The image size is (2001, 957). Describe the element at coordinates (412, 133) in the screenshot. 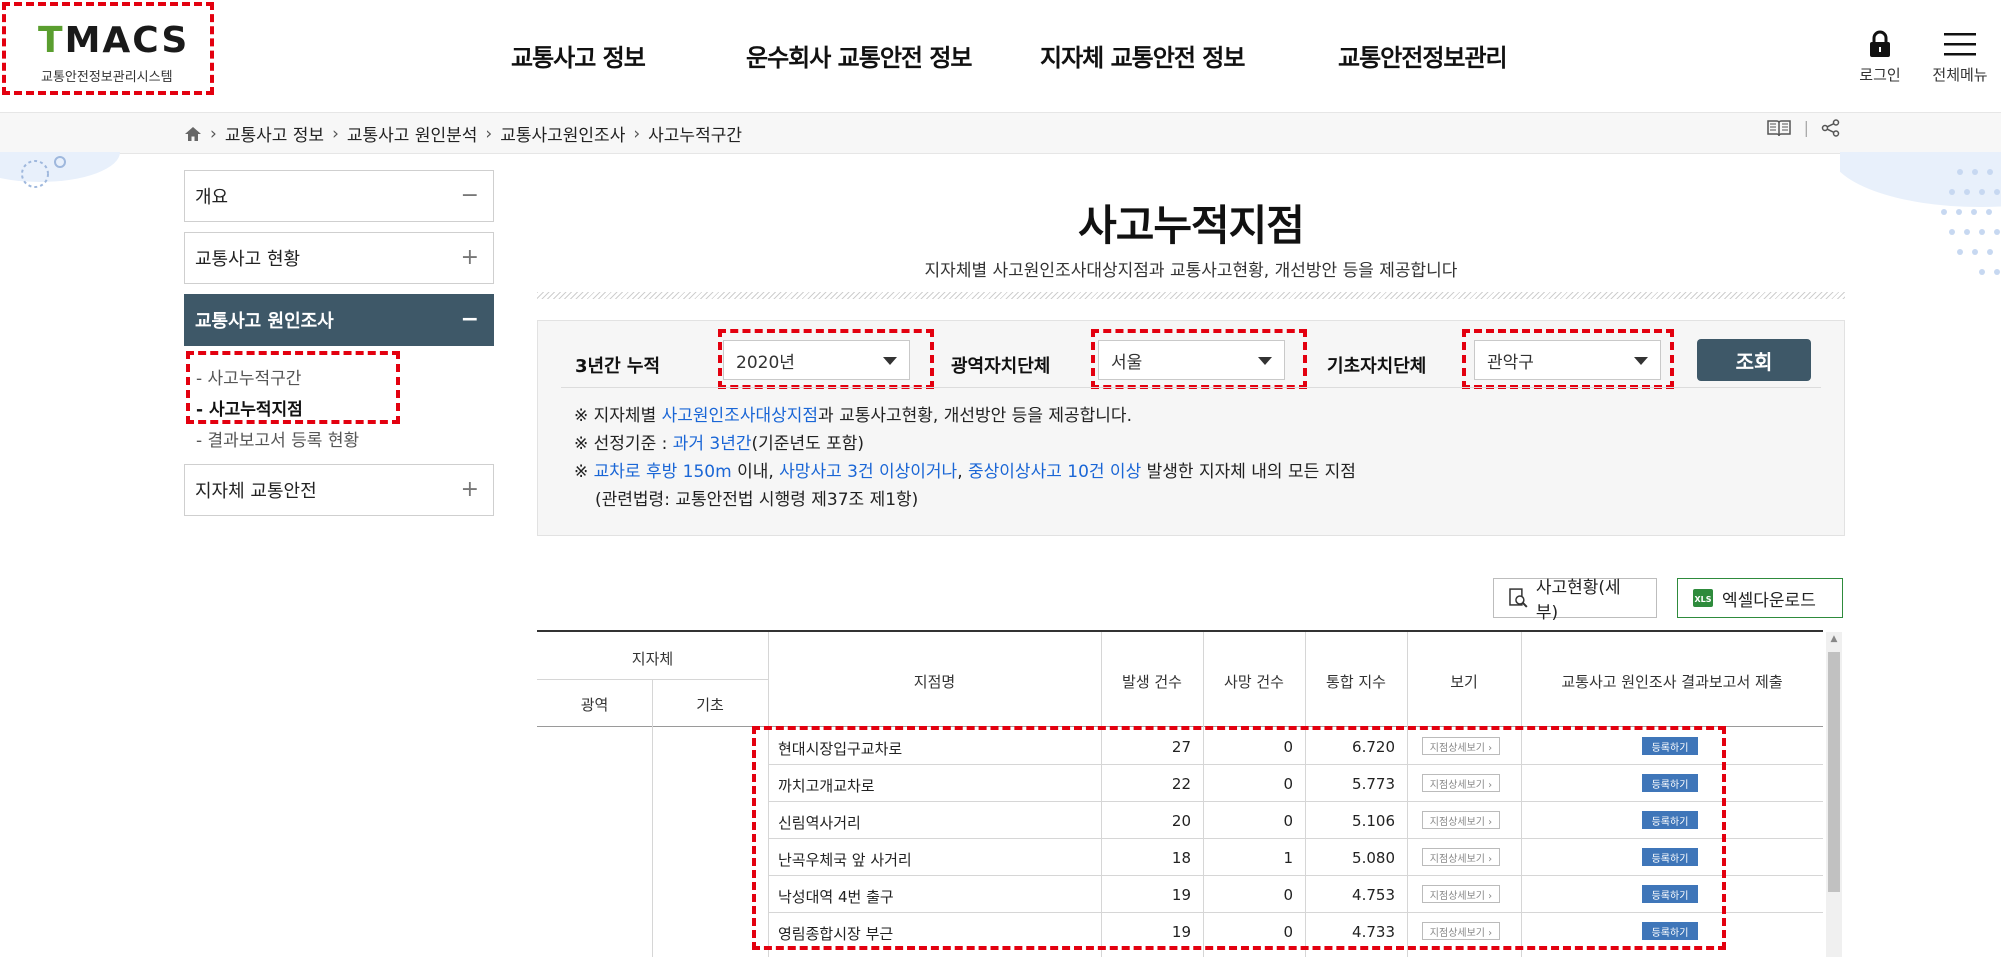

I see `breadcrumb-item-cause-analysis: 교통사고 원인분석` at that location.